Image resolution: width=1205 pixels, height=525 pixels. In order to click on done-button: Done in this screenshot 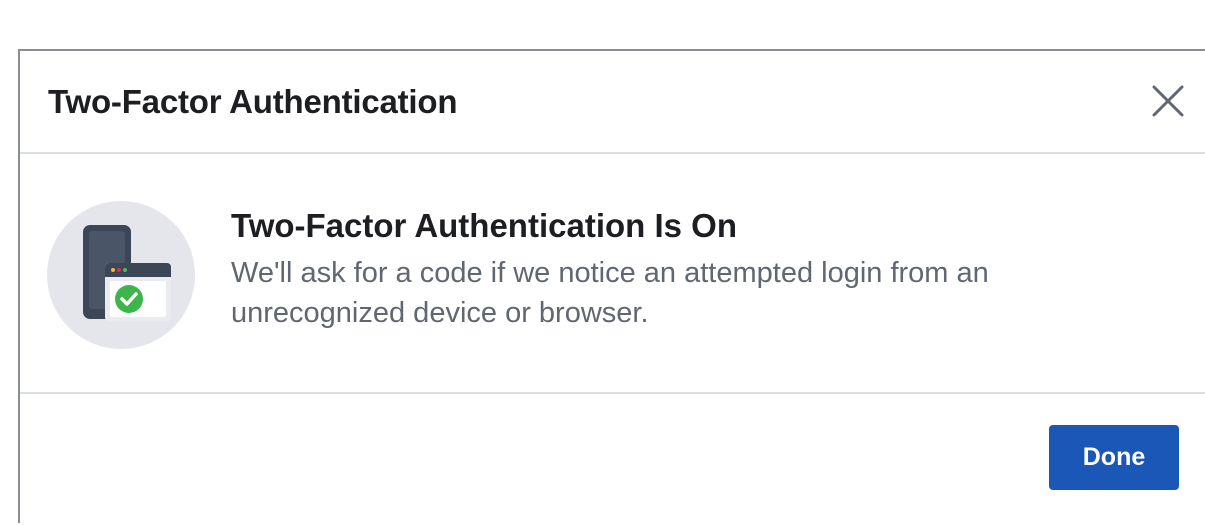, I will do `click(1114, 457)`.